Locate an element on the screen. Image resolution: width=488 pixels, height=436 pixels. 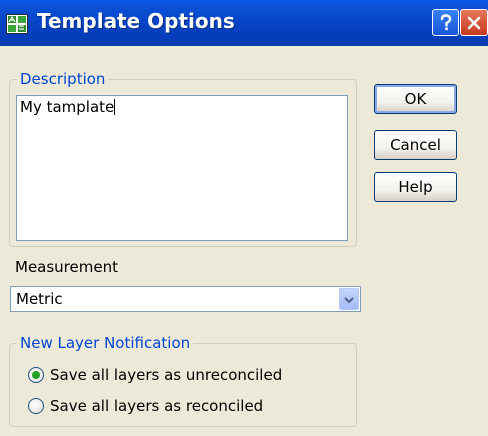
text-caret is located at coordinates (115, 107).